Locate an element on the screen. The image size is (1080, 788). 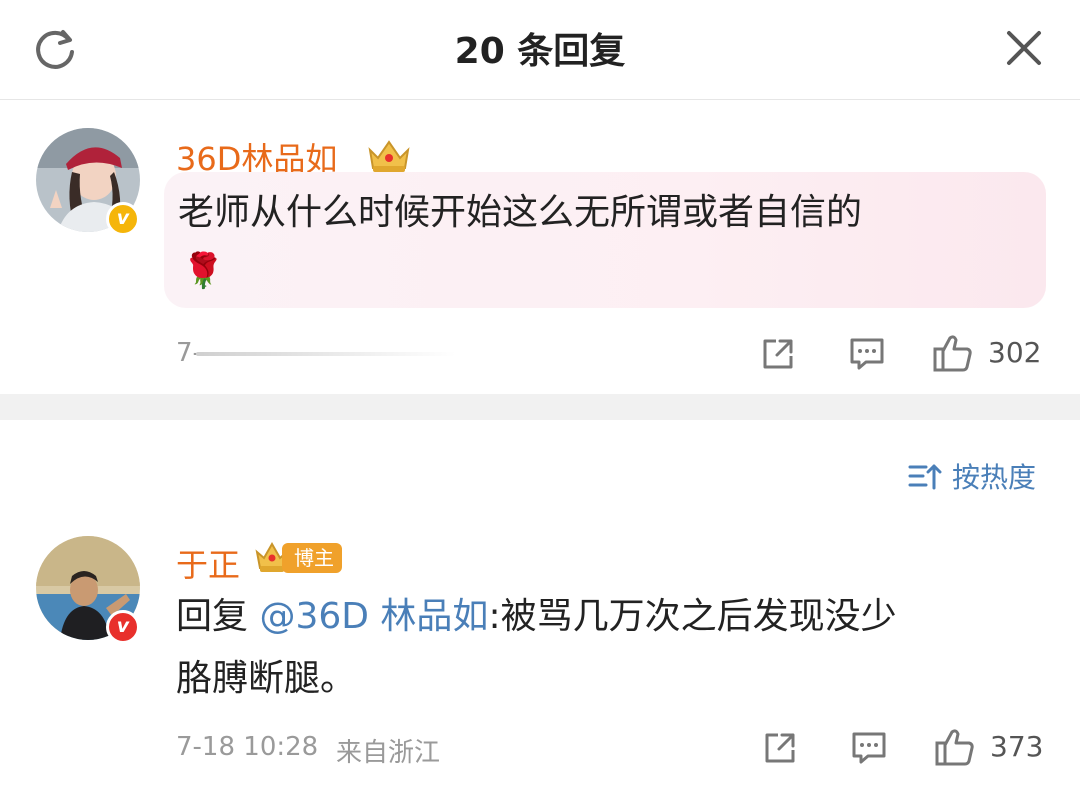
blogger-badge: 博主 is located at coordinates (314, 557).